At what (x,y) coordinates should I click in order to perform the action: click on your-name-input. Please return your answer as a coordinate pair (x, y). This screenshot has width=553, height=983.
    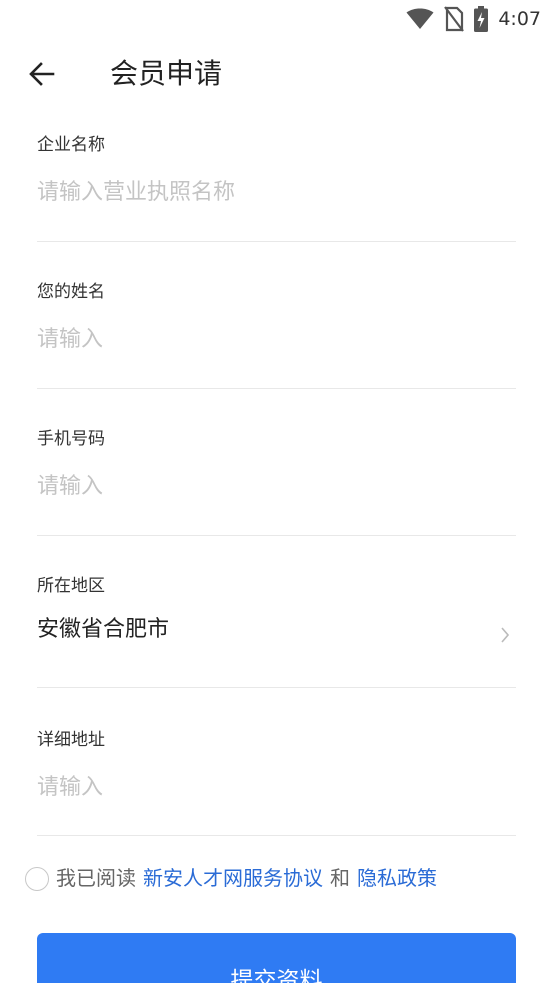
    Looking at the image, I should click on (276, 339).